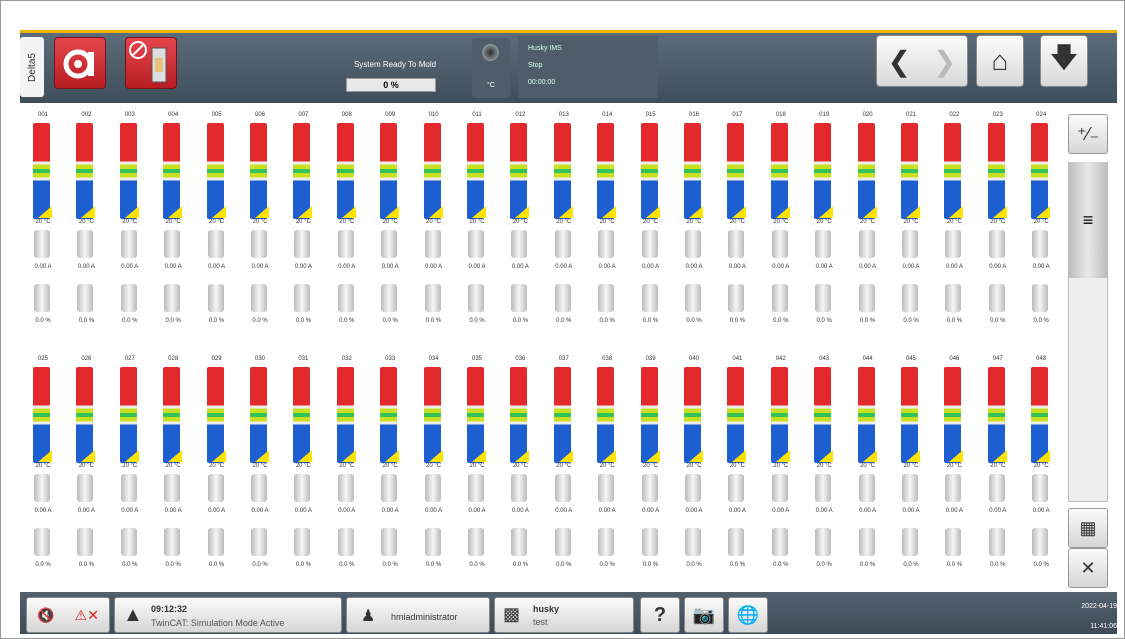  What do you see at coordinates (954, 226) in the screenshot?
I see `zone-022: 022 20 °C 0.00 A 0.0 %` at bounding box center [954, 226].